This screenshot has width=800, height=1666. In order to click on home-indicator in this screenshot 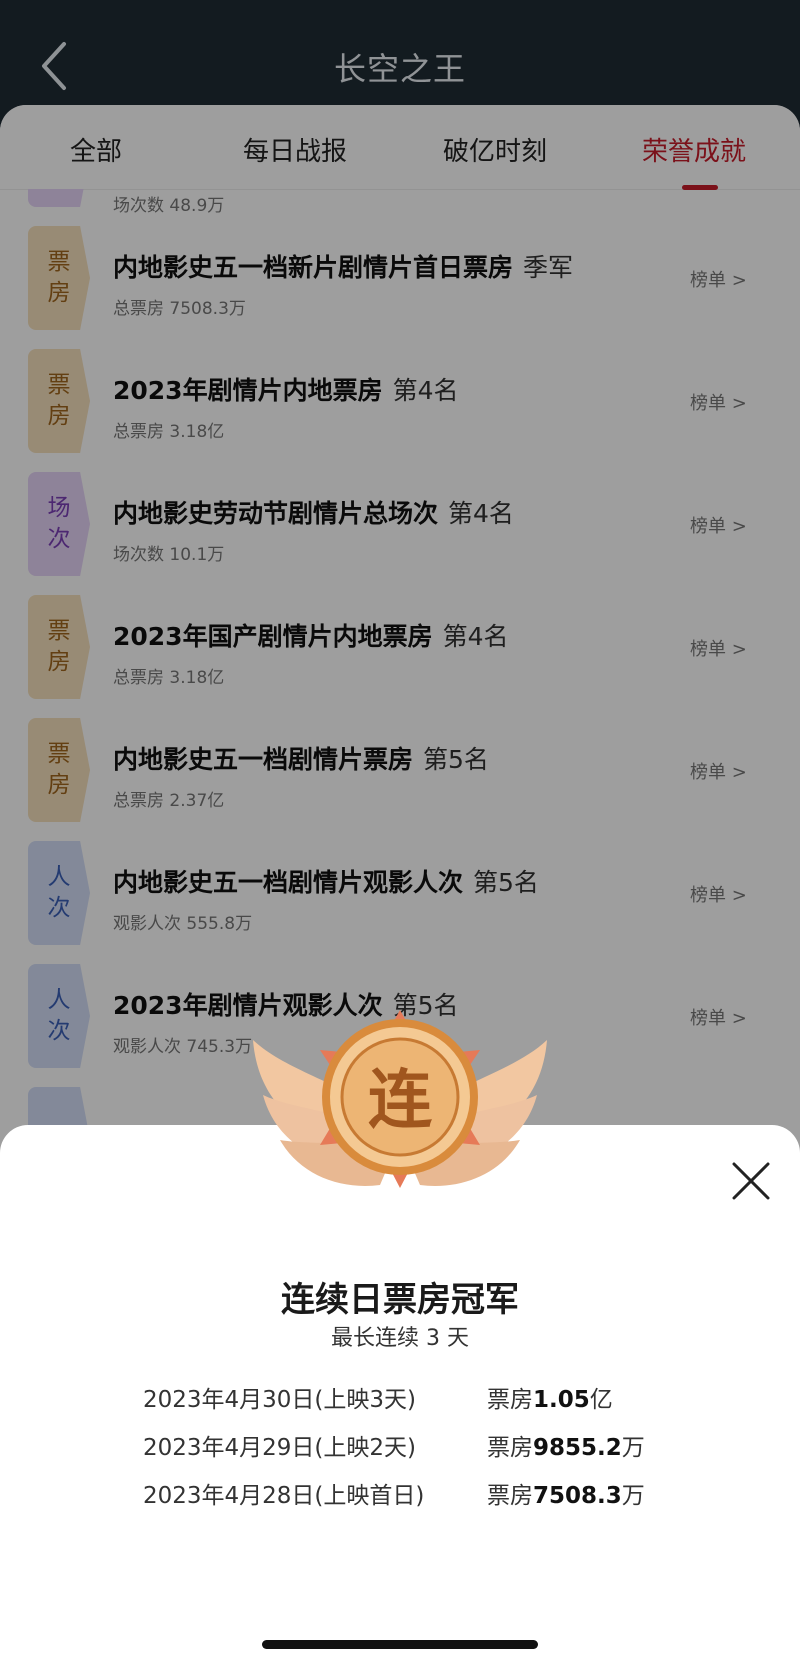, I will do `click(400, 1644)`.